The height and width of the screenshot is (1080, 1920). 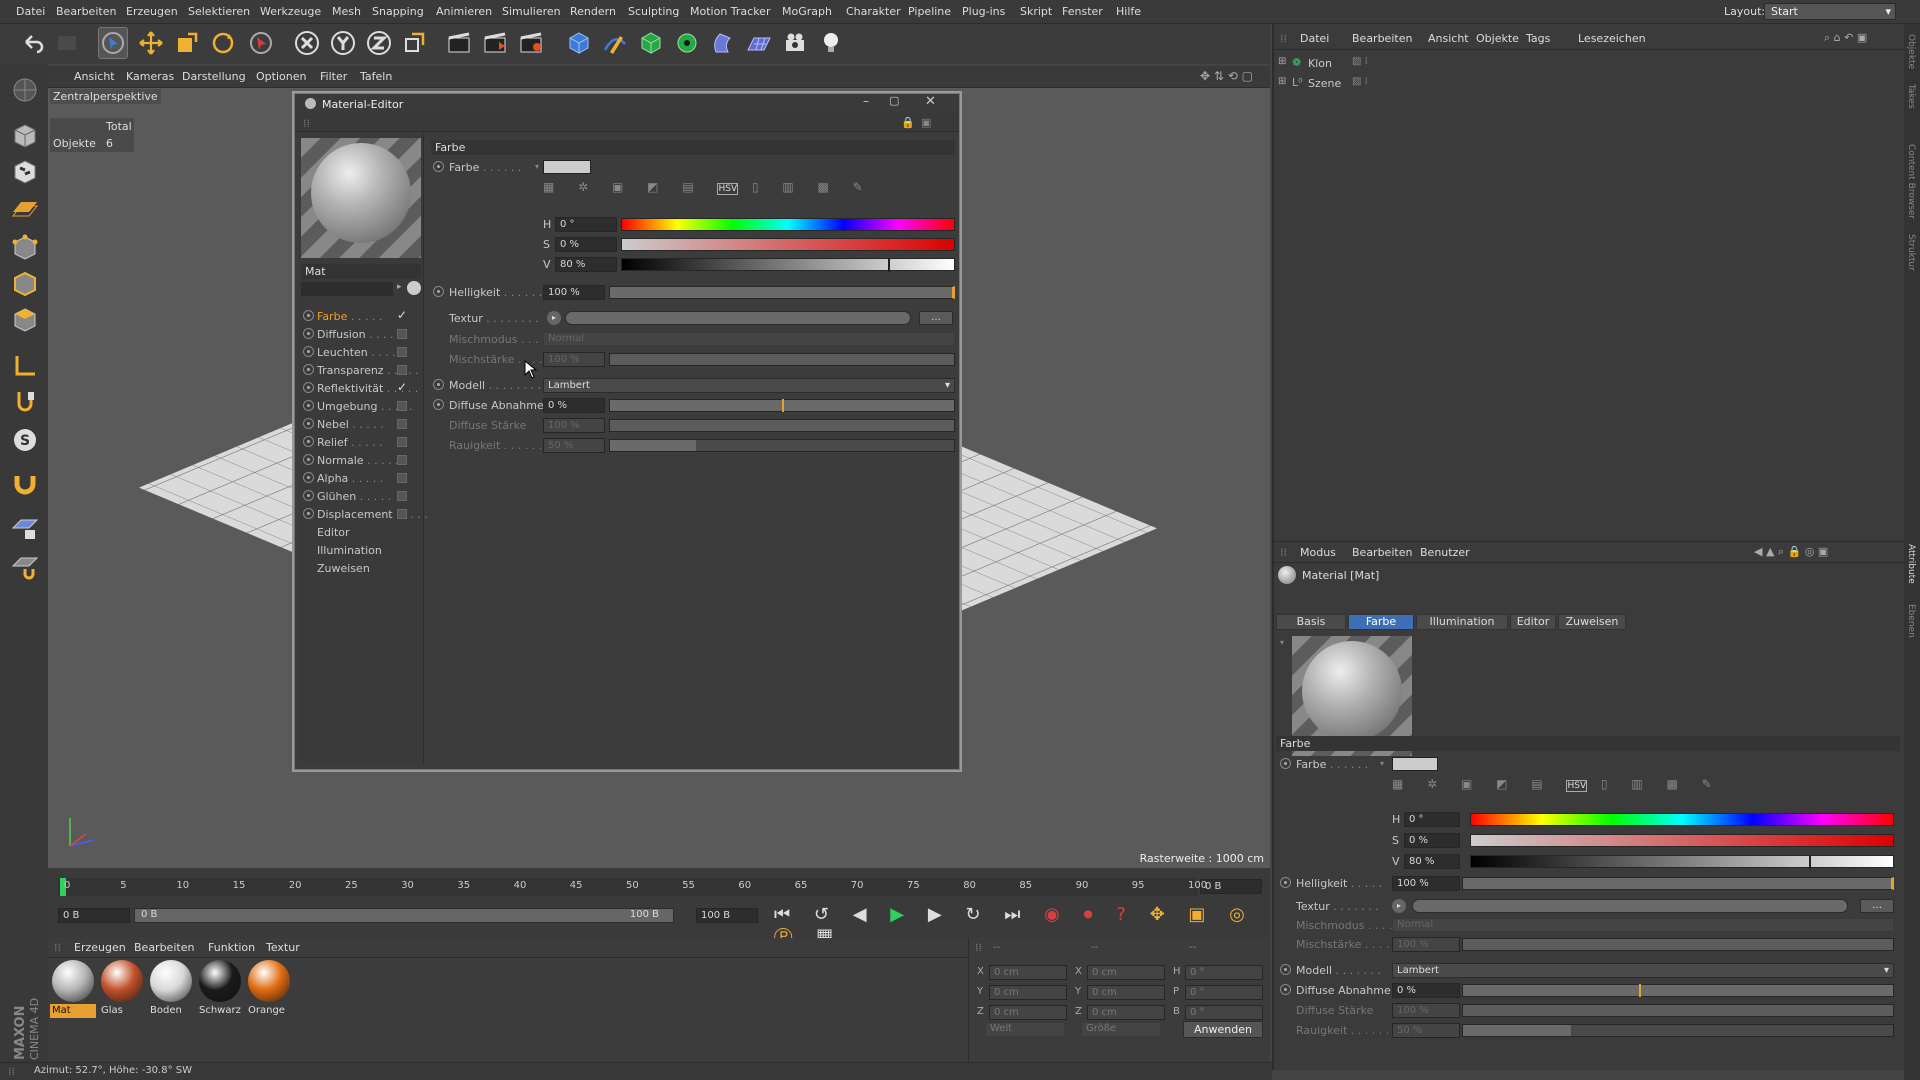 I want to click on tab-zuweisen: Zuweisen, so click(x=1592, y=622).